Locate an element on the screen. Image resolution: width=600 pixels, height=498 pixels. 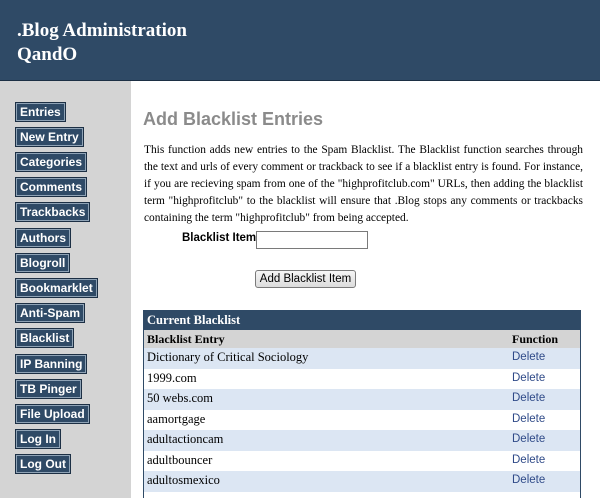
sidebar-item-entries: Entries is located at coordinates (40, 112).